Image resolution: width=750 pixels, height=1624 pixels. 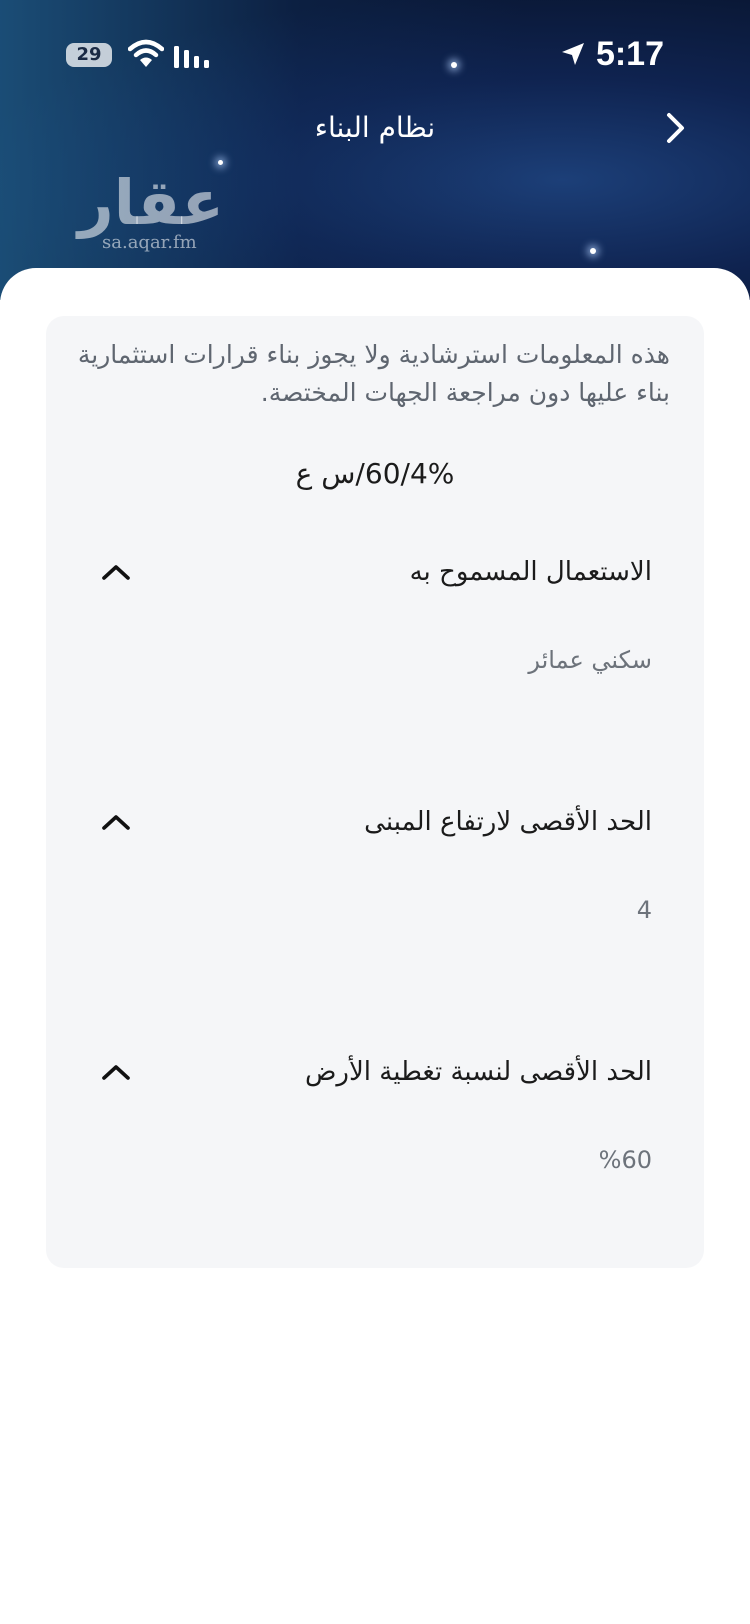 I want to click on zoning-code: 60/4%/س ع, so click(x=375, y=473).